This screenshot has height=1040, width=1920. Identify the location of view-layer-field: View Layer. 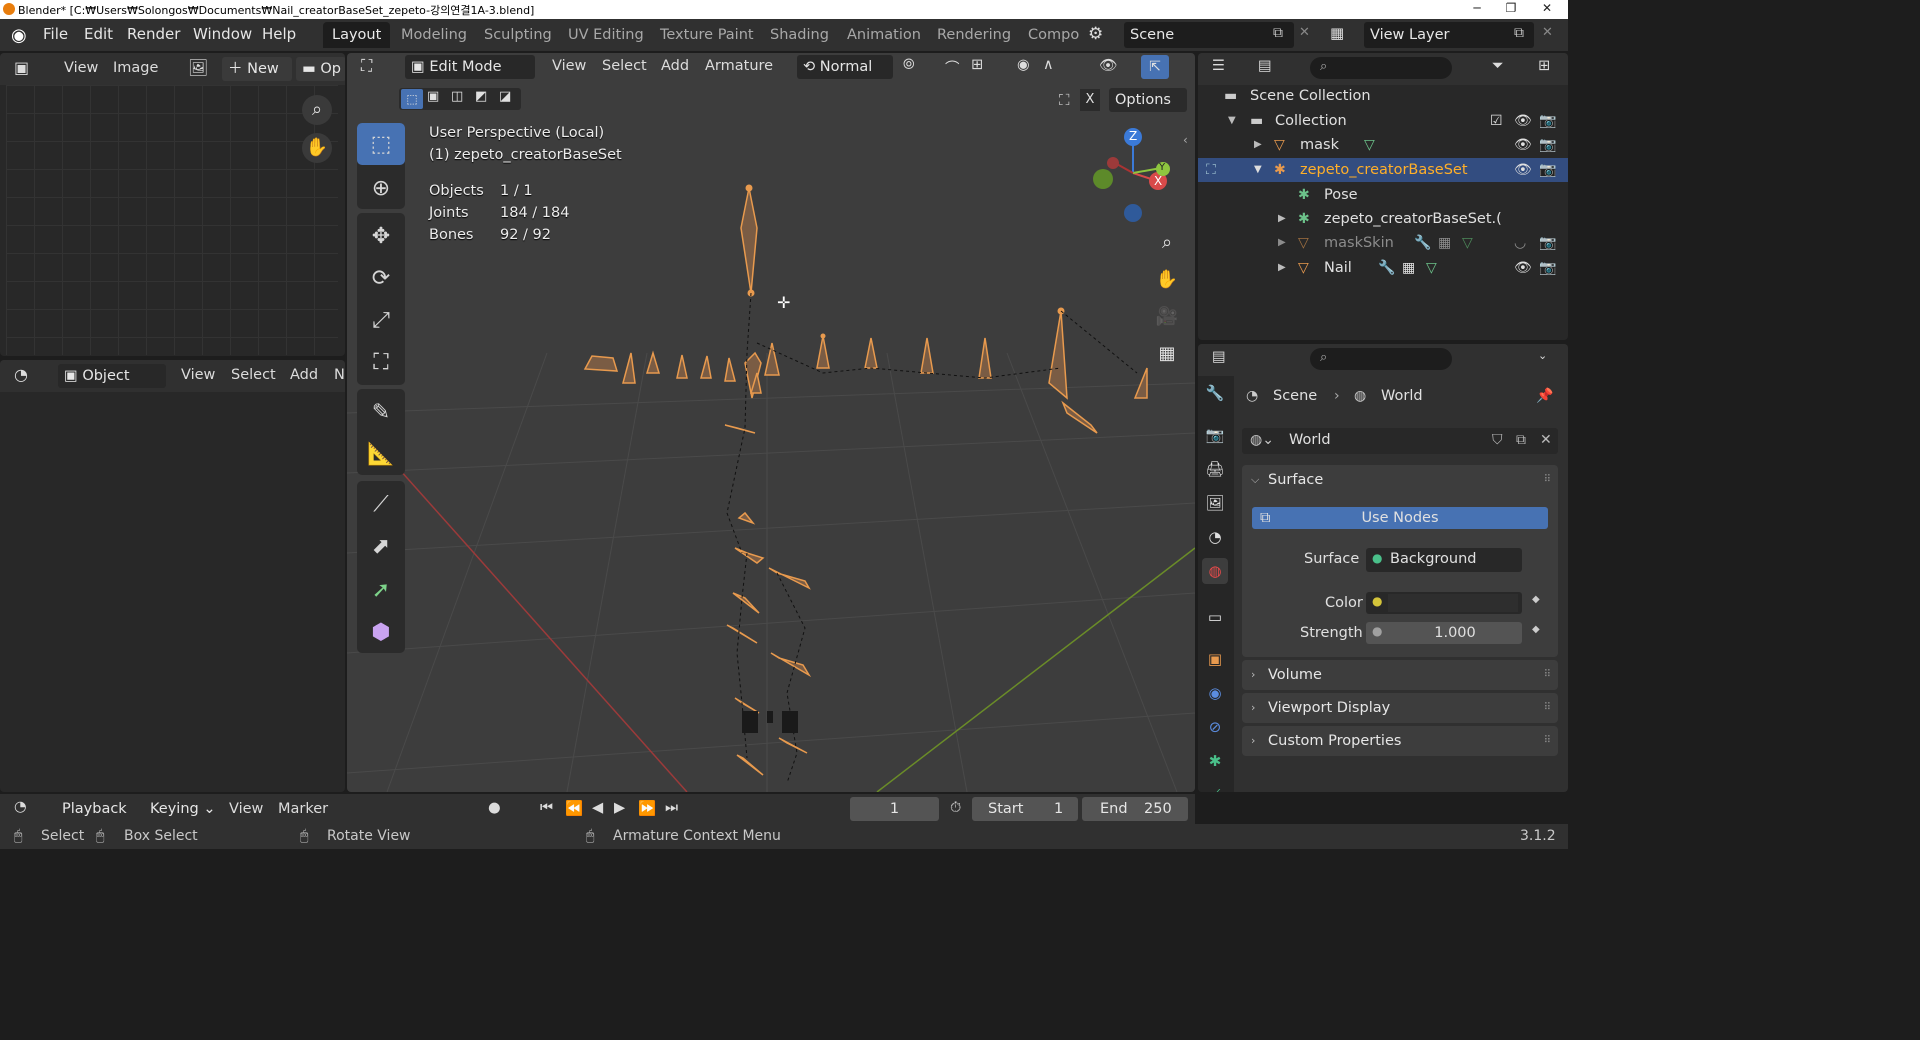
(1449, 35).